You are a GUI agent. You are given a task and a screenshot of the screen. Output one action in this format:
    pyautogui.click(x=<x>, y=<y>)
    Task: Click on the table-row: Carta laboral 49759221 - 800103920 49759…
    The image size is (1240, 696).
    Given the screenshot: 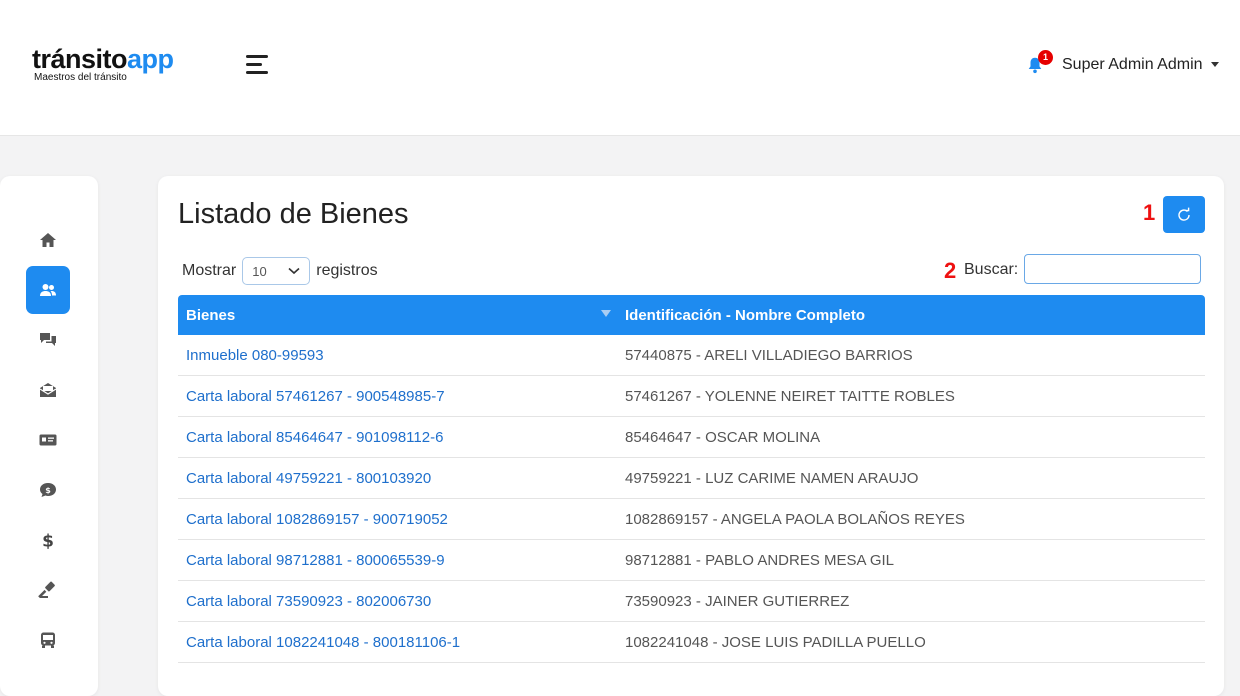 What is the action you would take?
    pyautogui.click(x=691, y=478)
    